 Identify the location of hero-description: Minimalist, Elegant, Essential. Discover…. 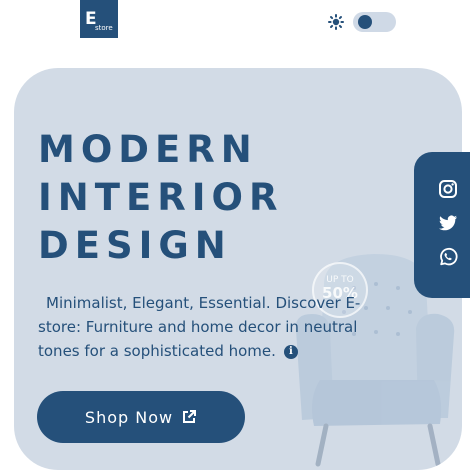
(203, 327).